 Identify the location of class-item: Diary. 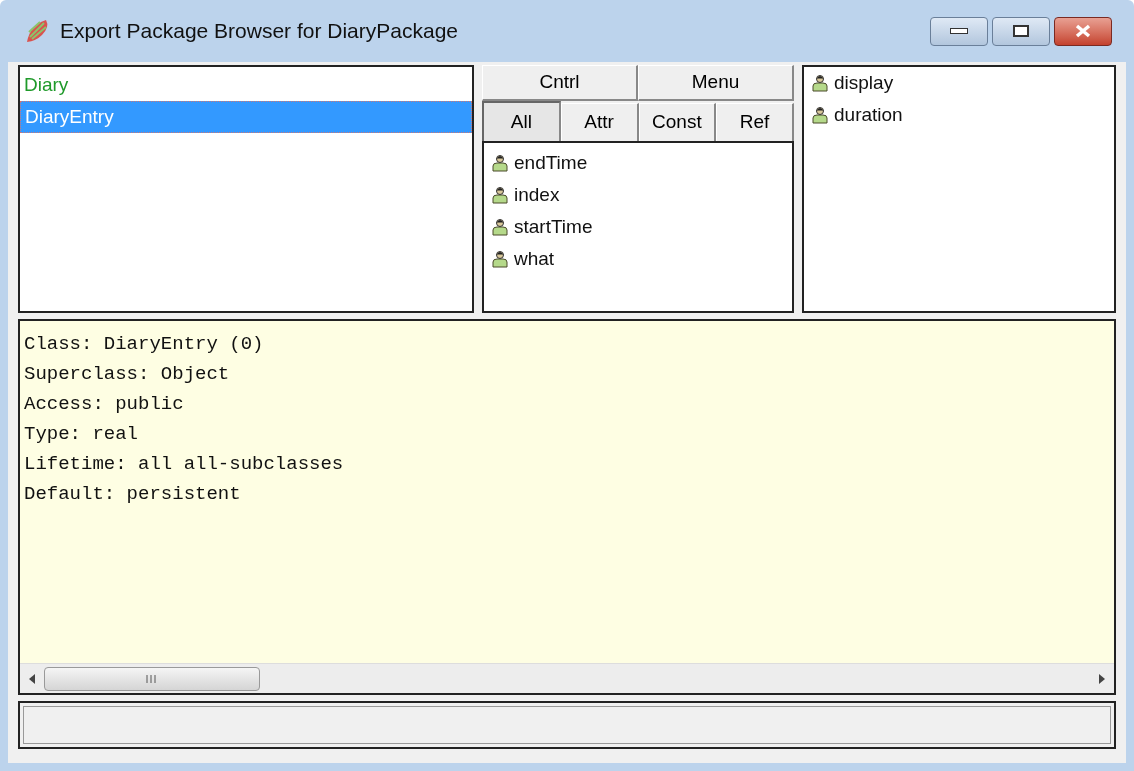
(246, 85).